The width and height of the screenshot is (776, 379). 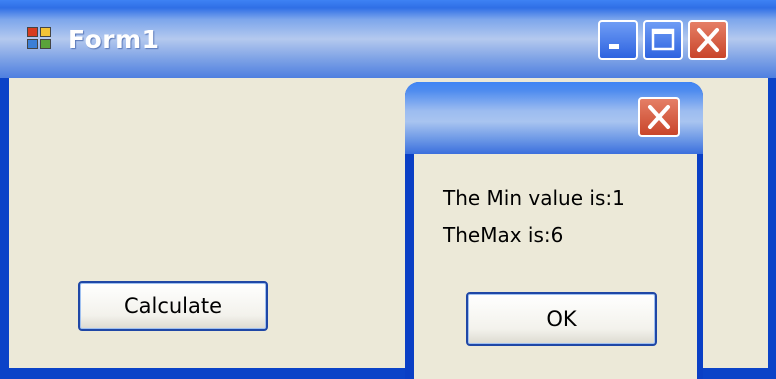 I want to click on close-button, so click(x=708, y=40).